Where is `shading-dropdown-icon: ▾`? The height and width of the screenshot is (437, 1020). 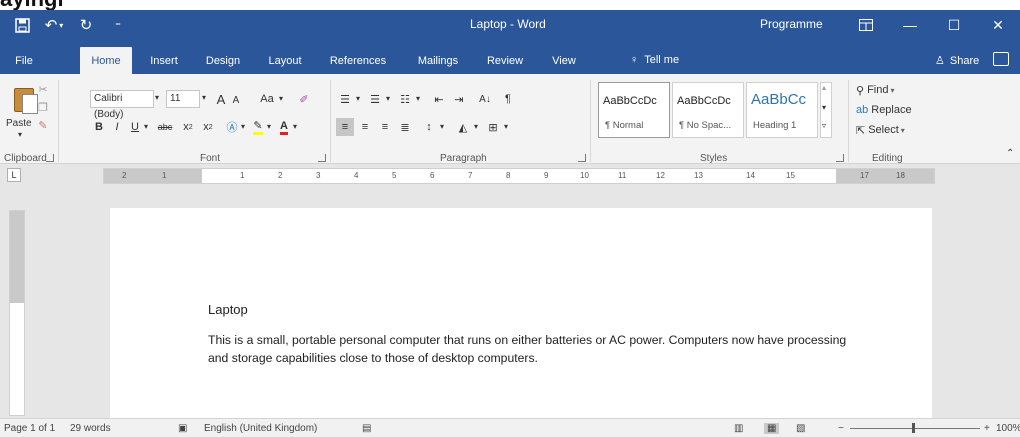
shading-dropdown-icon: ▾ is located at coordinates (476, 126).